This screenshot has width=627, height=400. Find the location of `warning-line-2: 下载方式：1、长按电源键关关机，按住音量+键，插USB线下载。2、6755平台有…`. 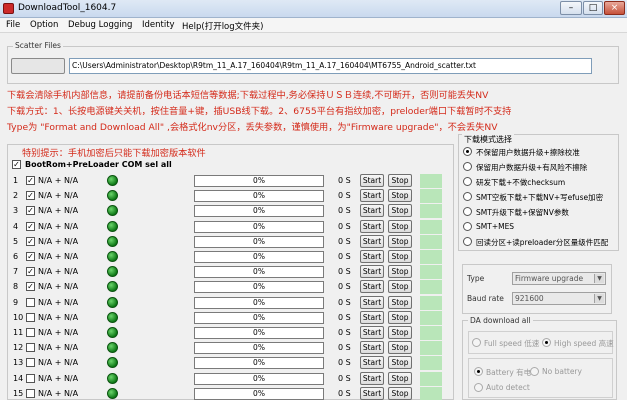

warning-line-2: 下载方式：1、长按电源键关关机，按住音量+键，插USB线下载。2、6755平台有… is located at coordinates (259, 111).